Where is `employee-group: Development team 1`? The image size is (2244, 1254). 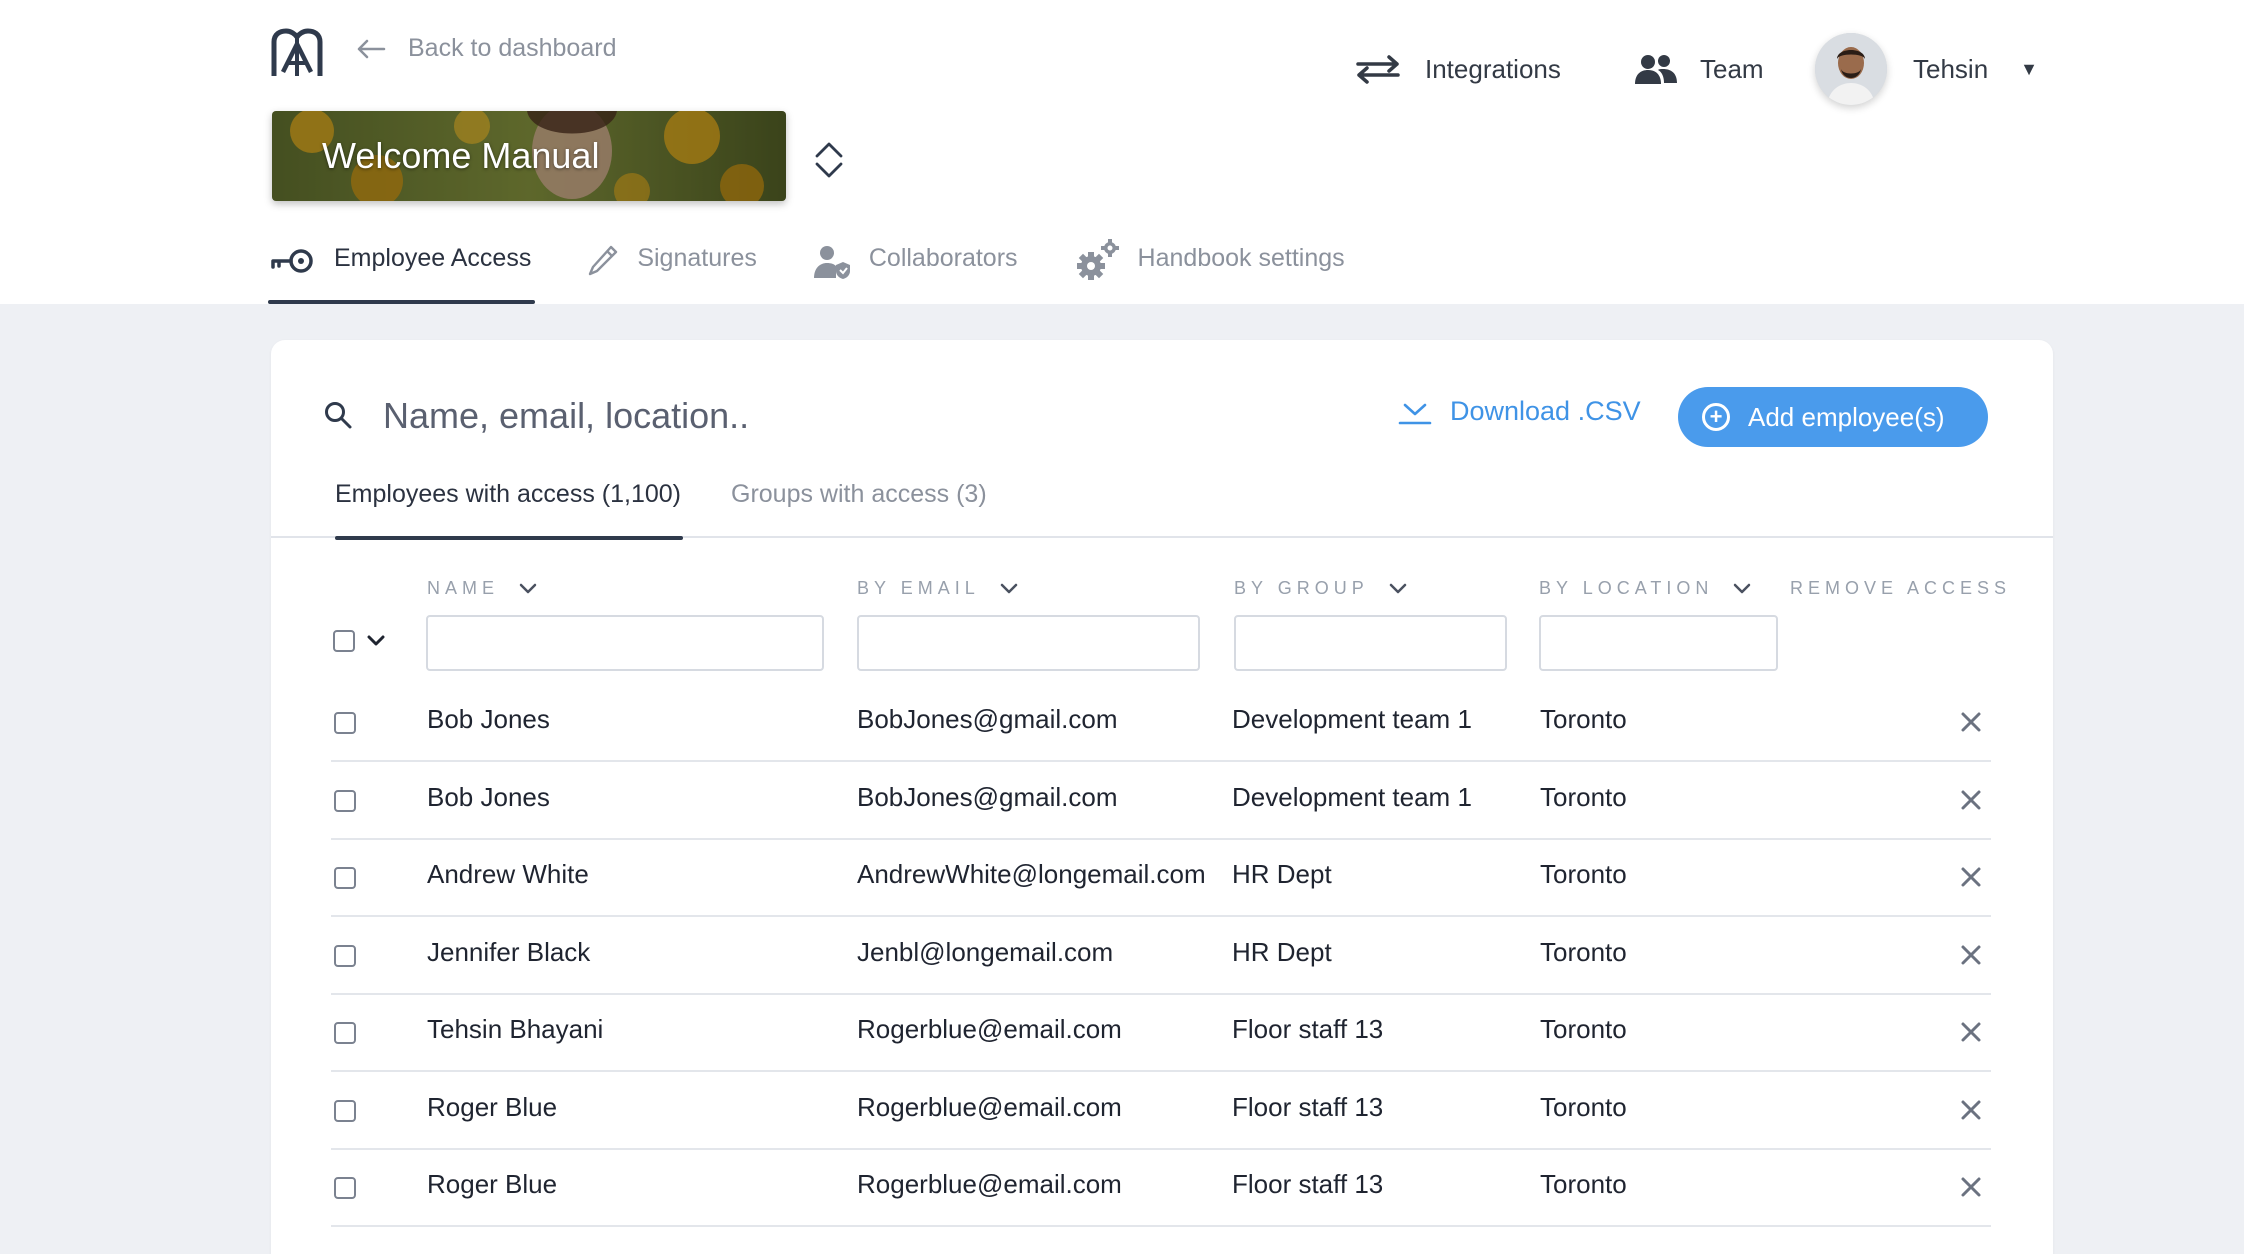
employee-group: Development team 1 is located at coordinates (1352, 796).